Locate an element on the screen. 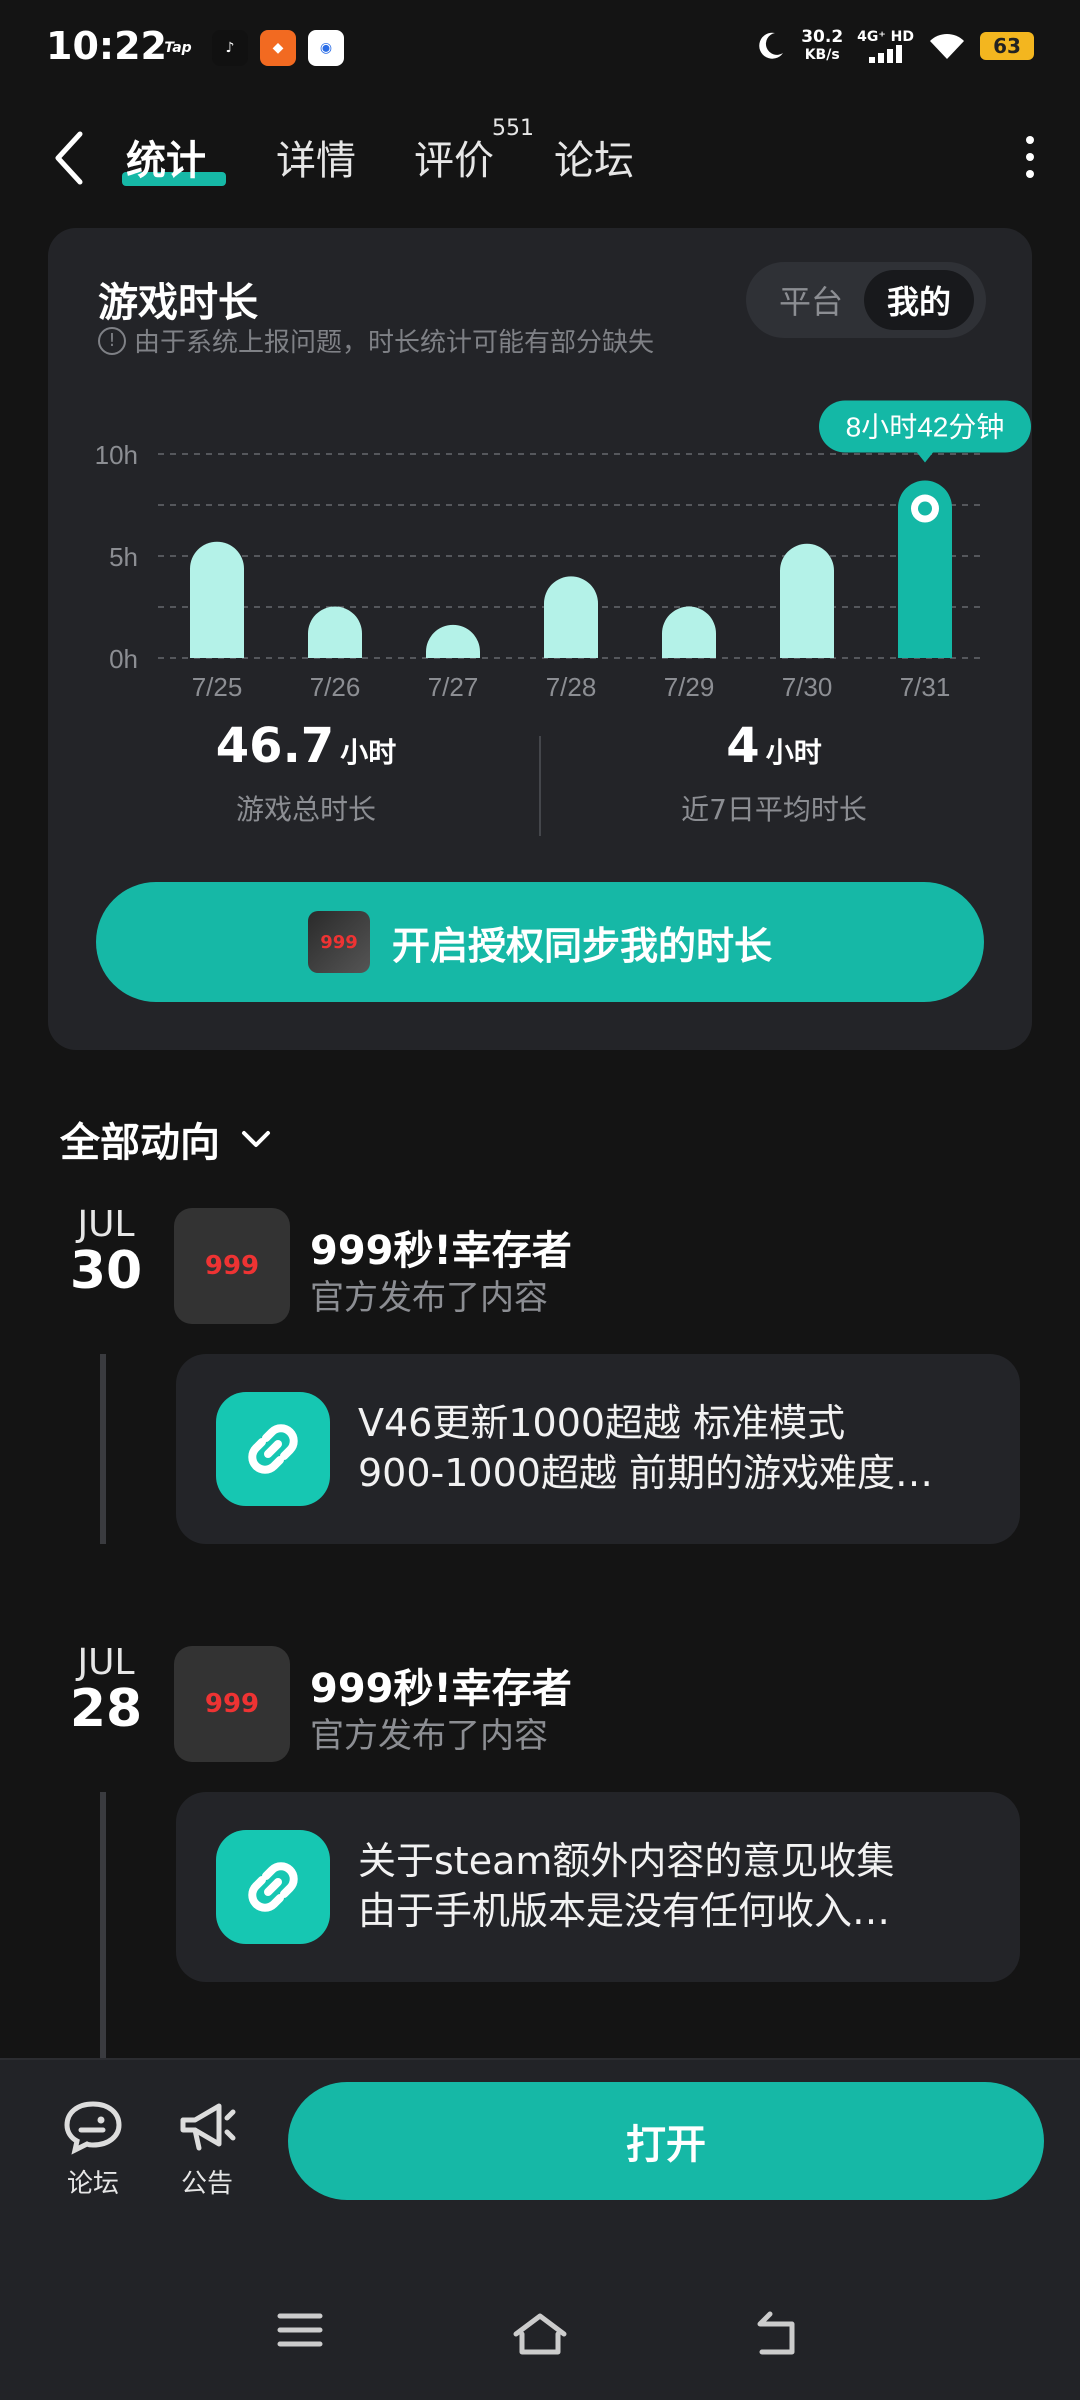 Image resolution: width=1080 pixels, height=2400 pixels. platform-mine-toggle: 平台 我的 is located at coordinates (866, 300).